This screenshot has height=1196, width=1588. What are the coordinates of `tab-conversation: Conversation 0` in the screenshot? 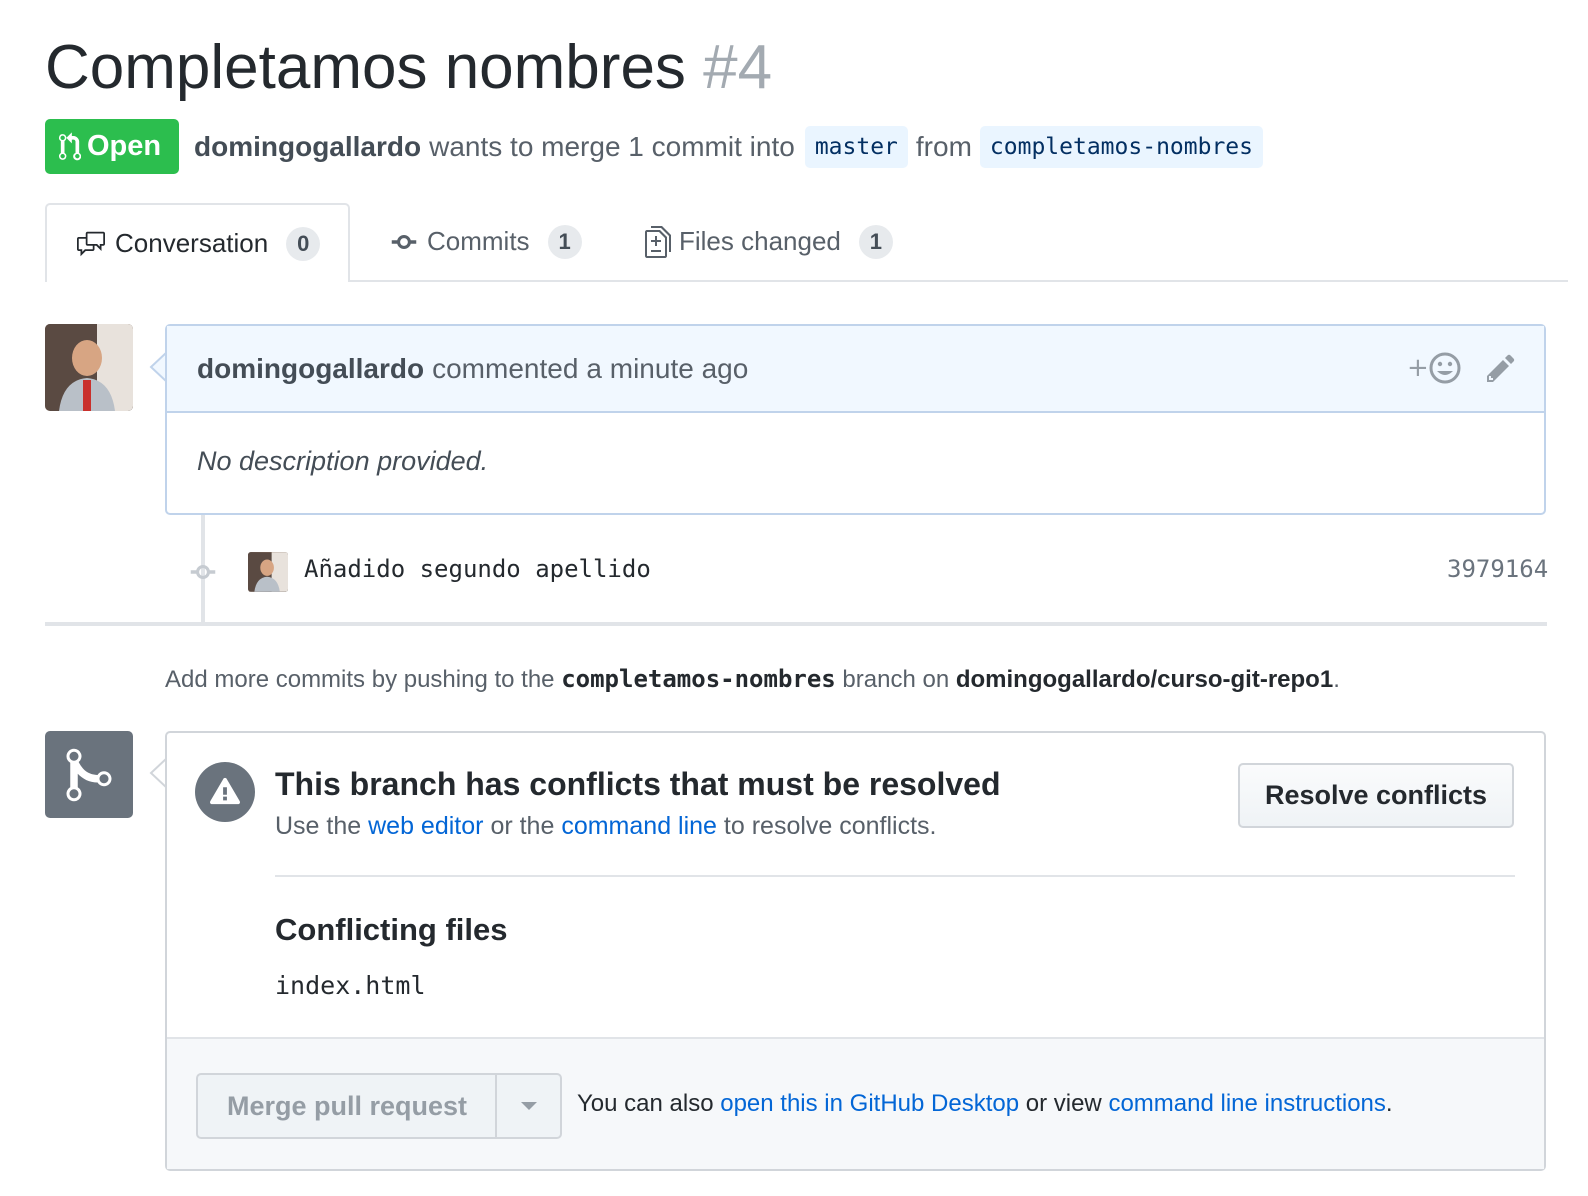 It's located at (198, 242).